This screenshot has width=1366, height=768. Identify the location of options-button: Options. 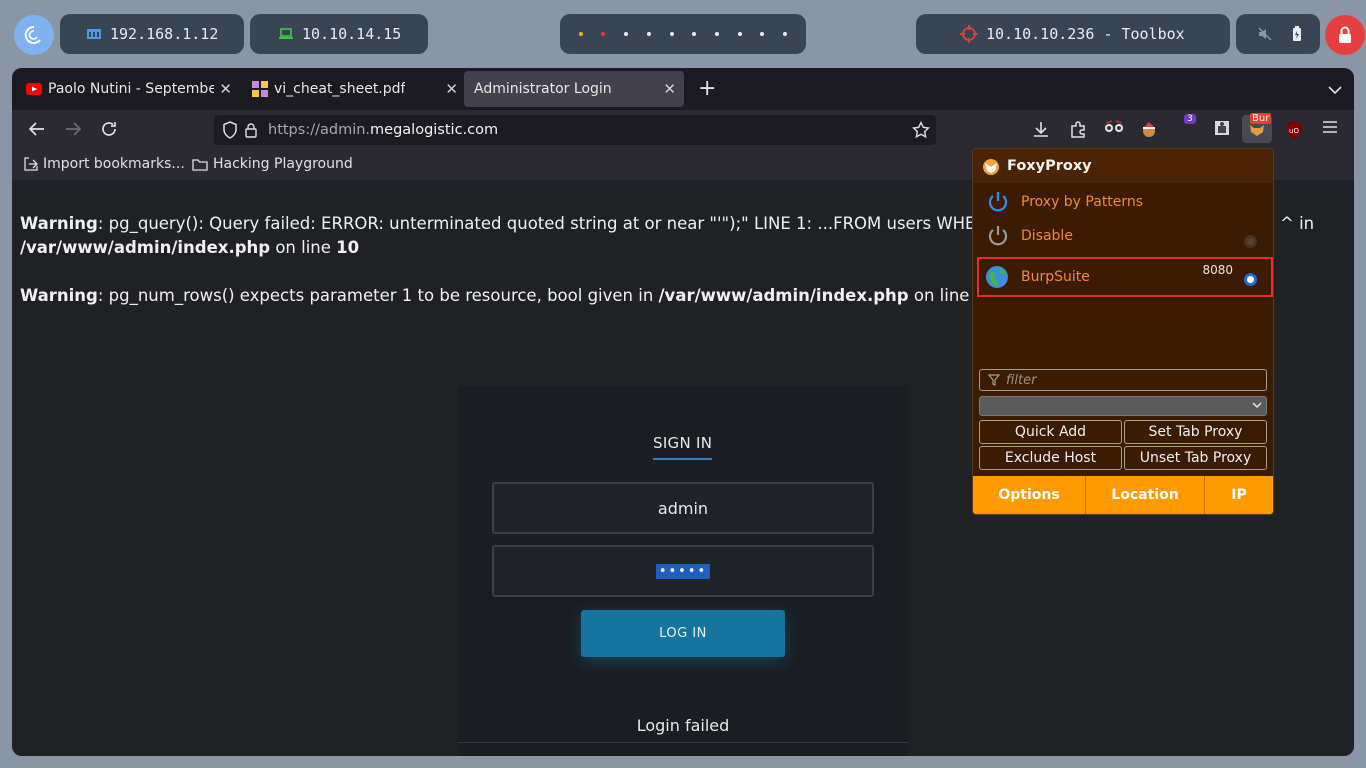
(1029, 495).